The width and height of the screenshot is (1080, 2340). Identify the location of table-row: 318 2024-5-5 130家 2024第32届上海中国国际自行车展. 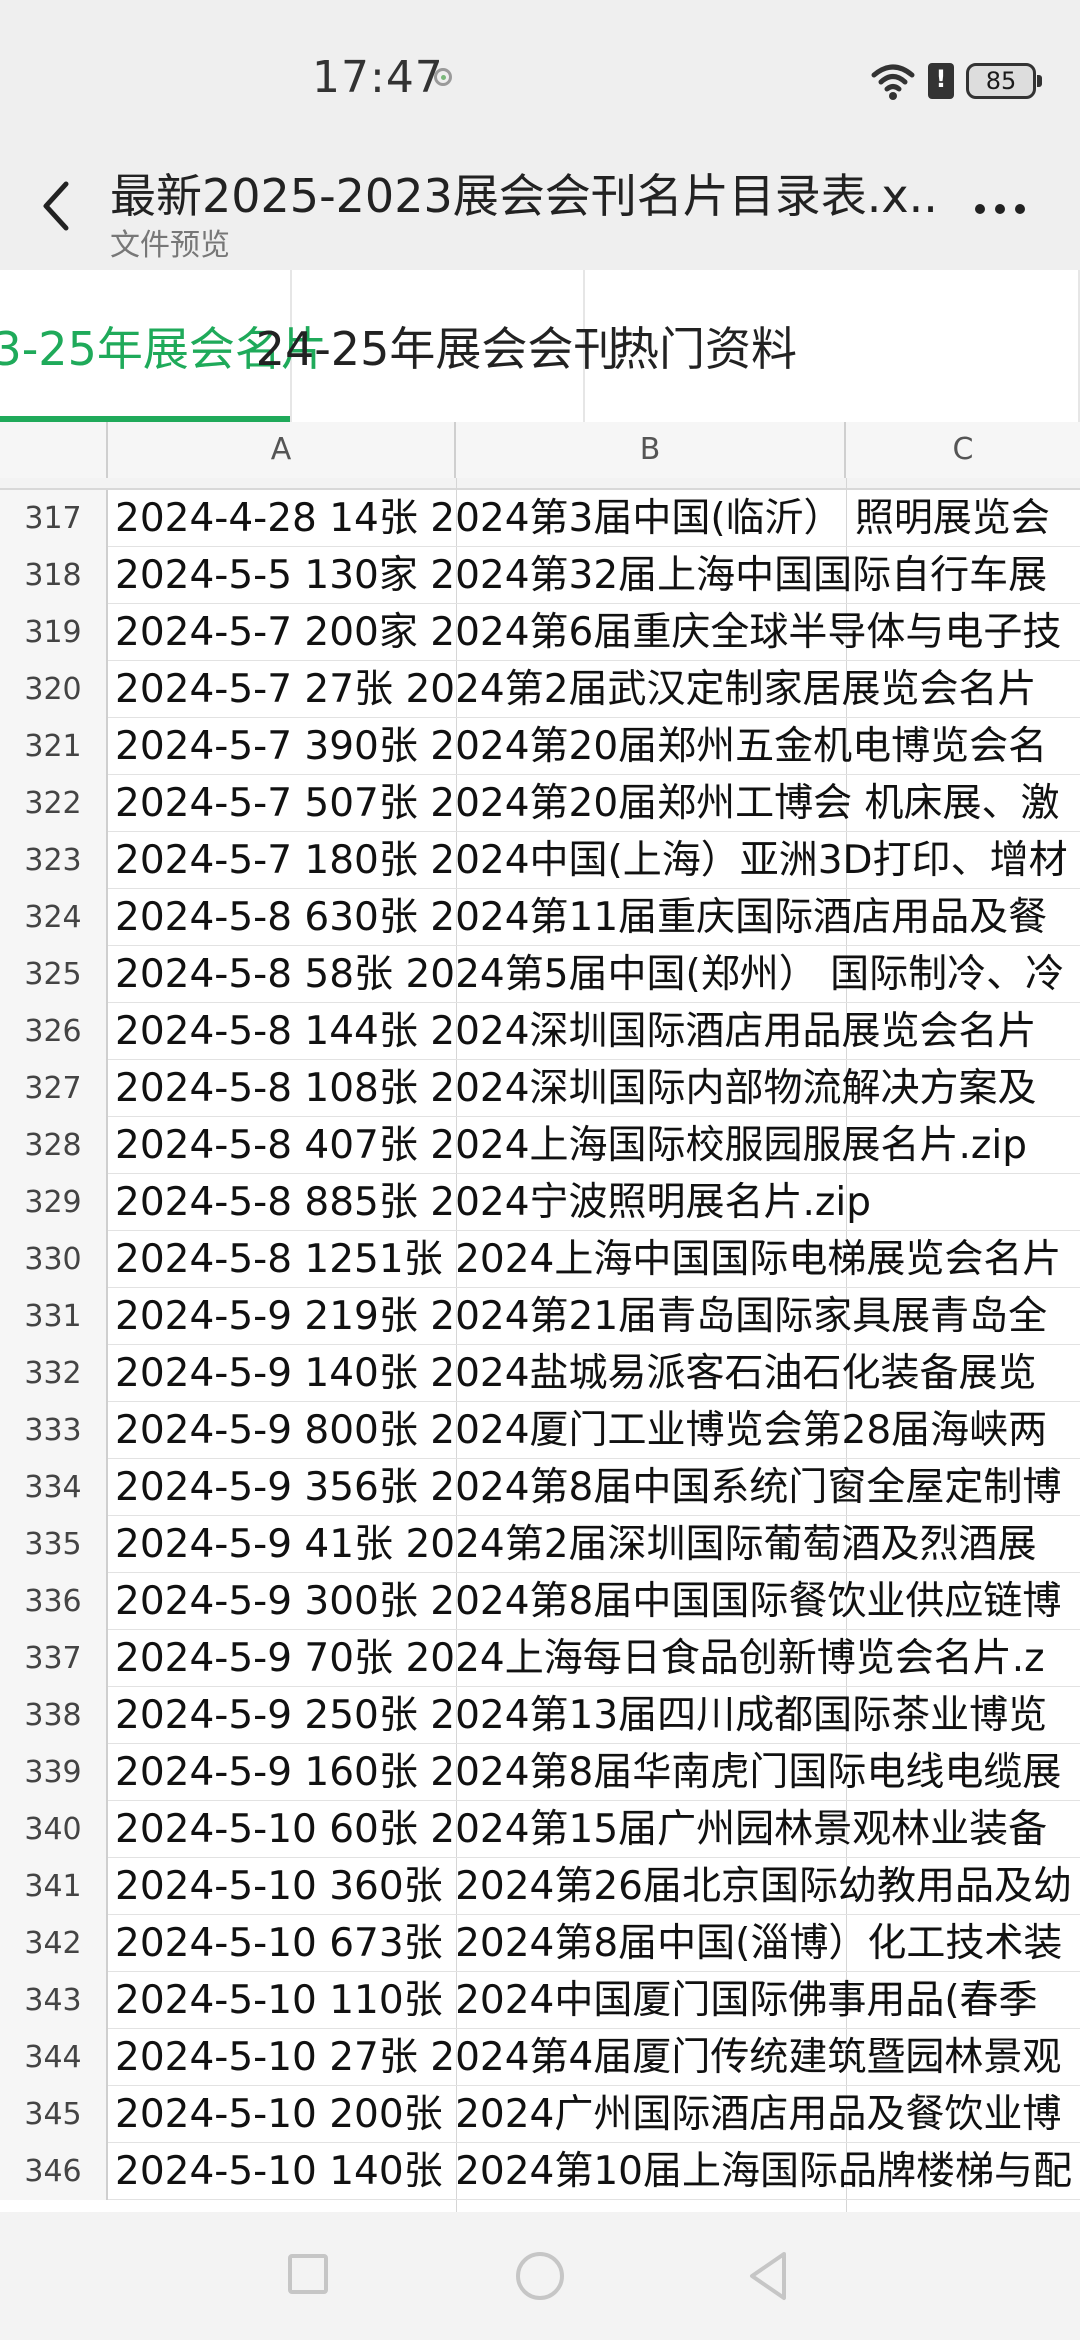
(540, 575).